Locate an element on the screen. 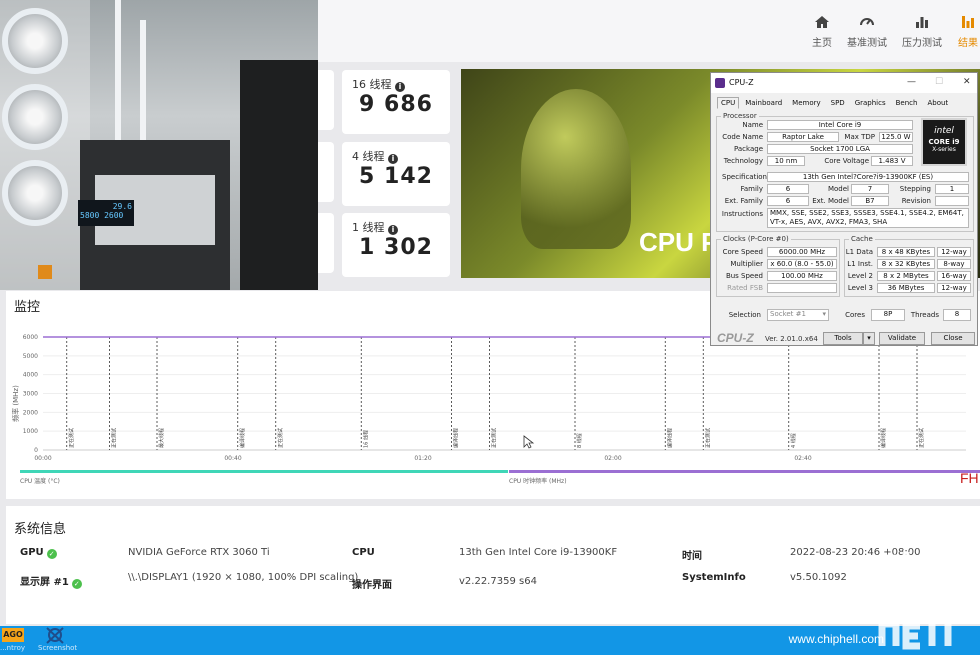 Image resolution: width=980 pixels, height=655 pixels. score-card-16-threads: 16 线程 i 9 686 is located at coordinates (396, 102).